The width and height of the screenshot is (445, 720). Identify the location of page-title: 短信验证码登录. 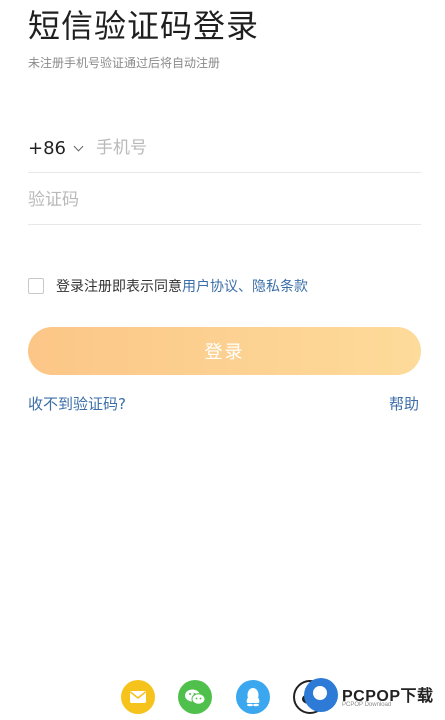
(144, 26).